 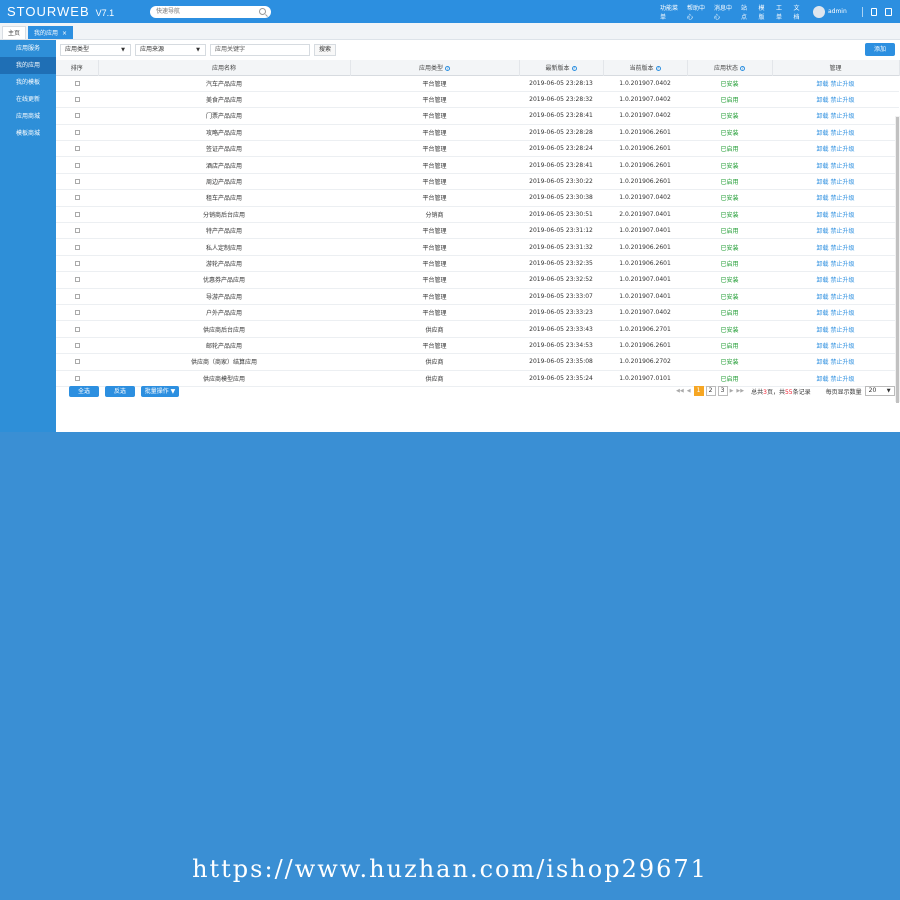 I want to click on sidebar-item-my-templates: 我的模板, so click(x=28, y=82).